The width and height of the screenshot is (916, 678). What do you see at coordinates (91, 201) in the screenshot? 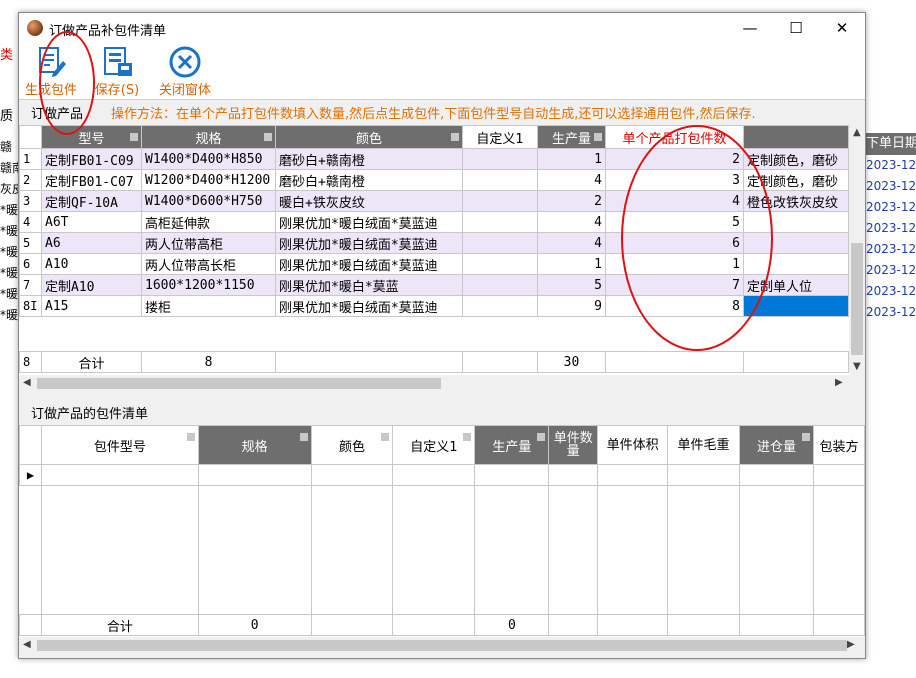
I see `cell-model: 定制QF-10A` at bounding box center [91, 201].